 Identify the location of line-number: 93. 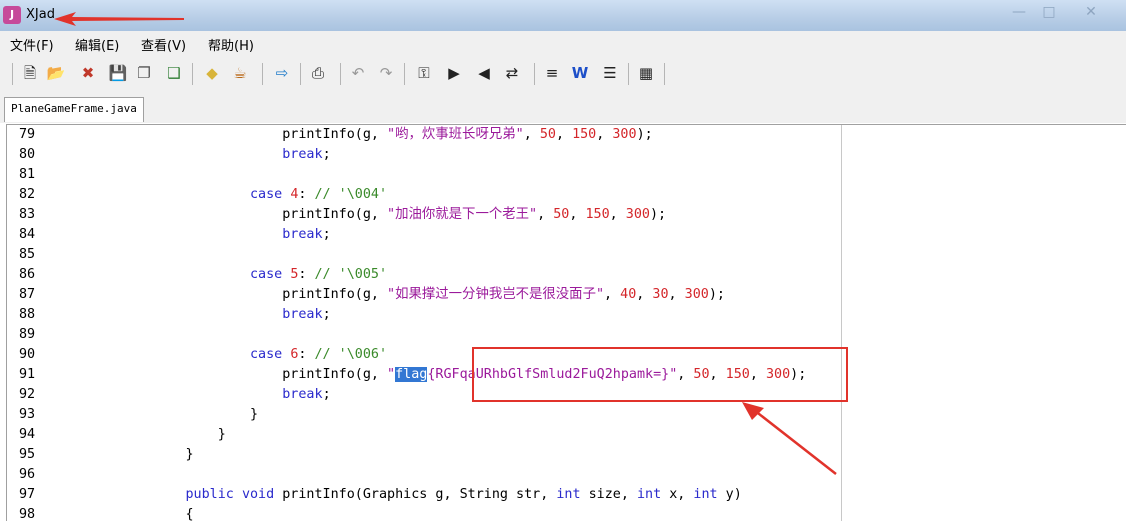
(27, 414).